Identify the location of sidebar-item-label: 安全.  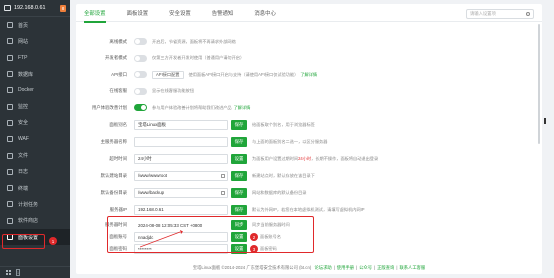
(23, 123).